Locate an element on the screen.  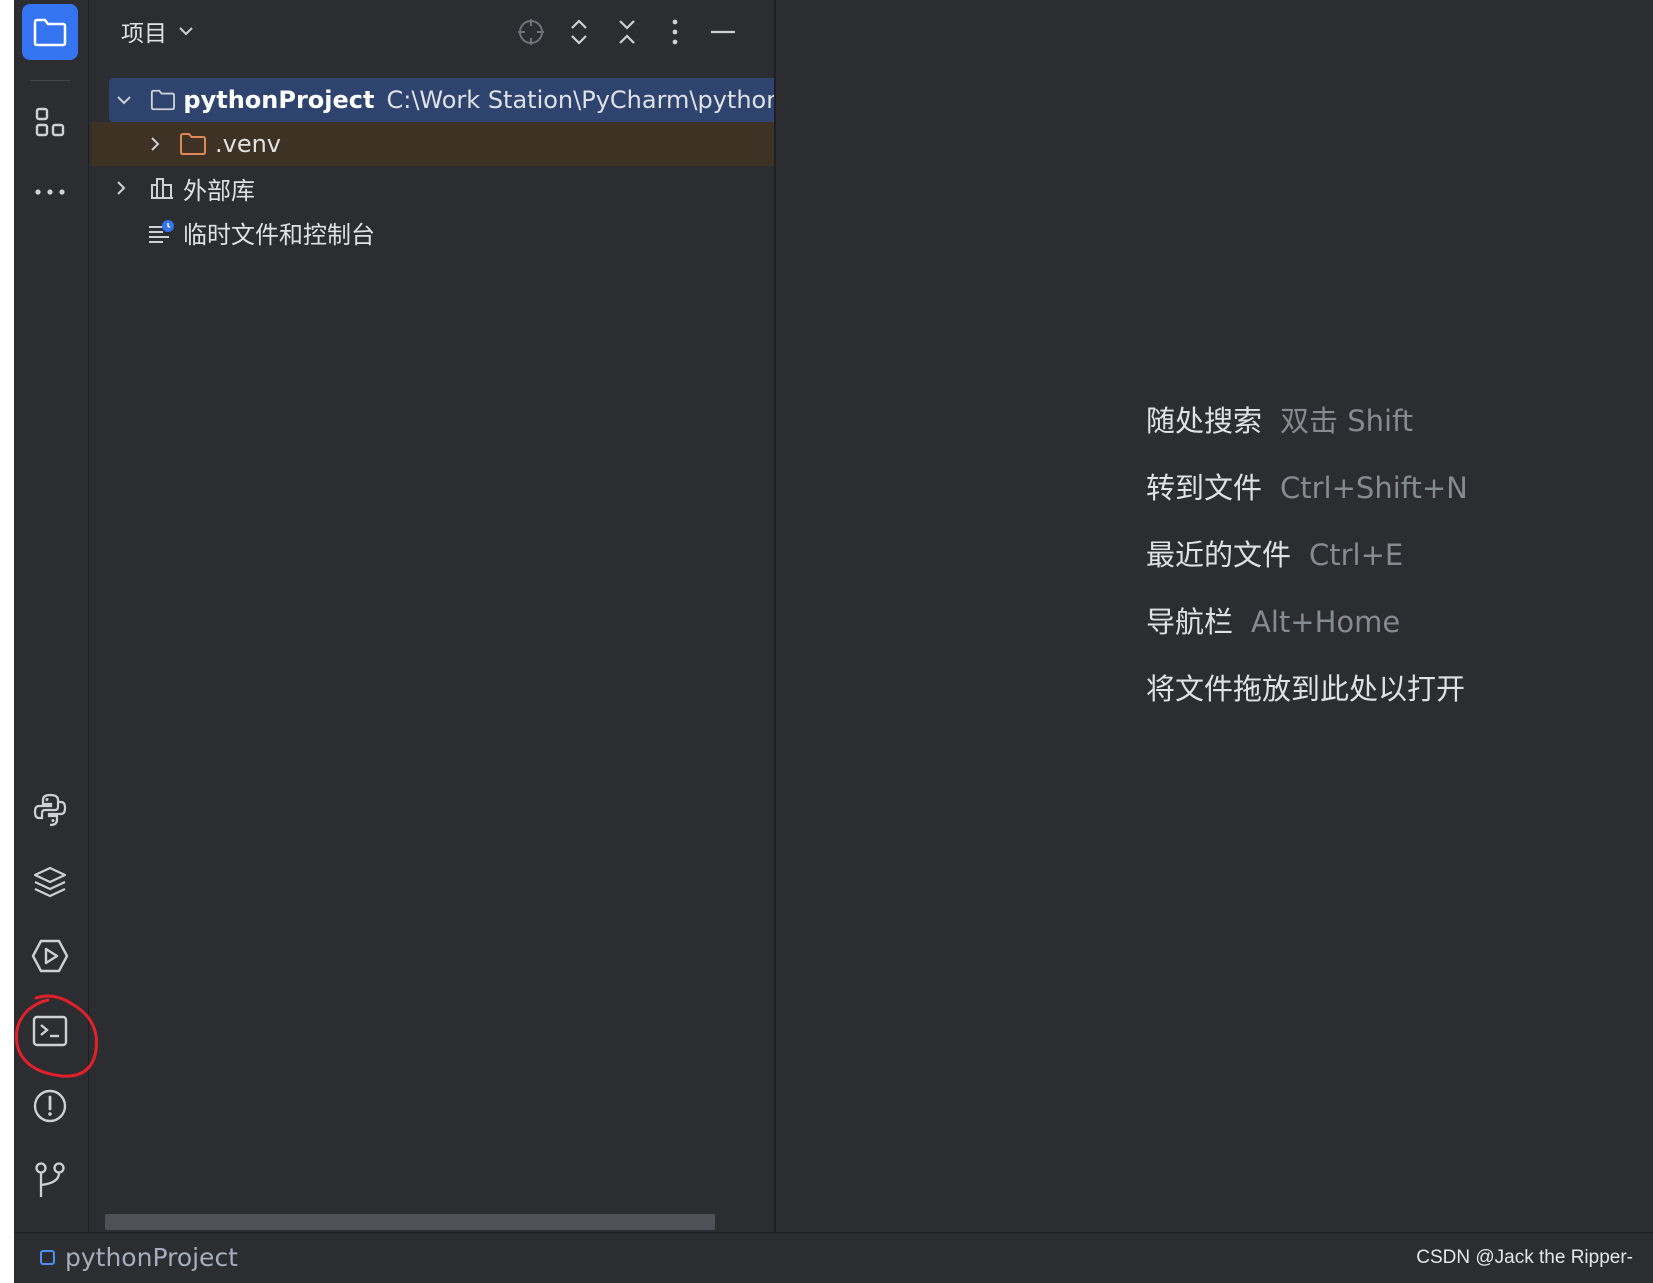
locate-button is located at coordinates (531, 32).